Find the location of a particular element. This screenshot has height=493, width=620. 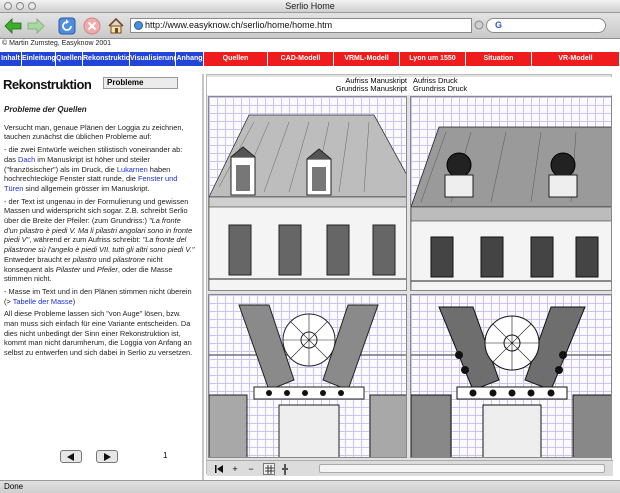

zoom-in-button: + is located at coordinates (235, 469).